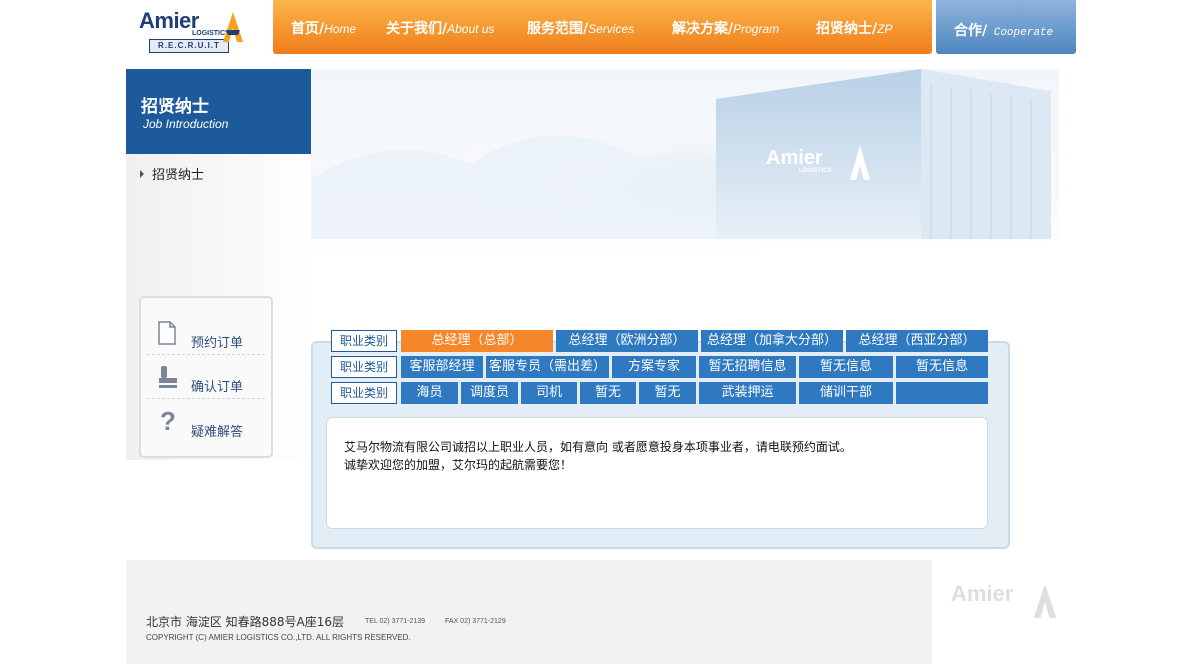 The image size is (1200, 664). I want to click on quick-link-booking: 预约订单, so click(210, 336).